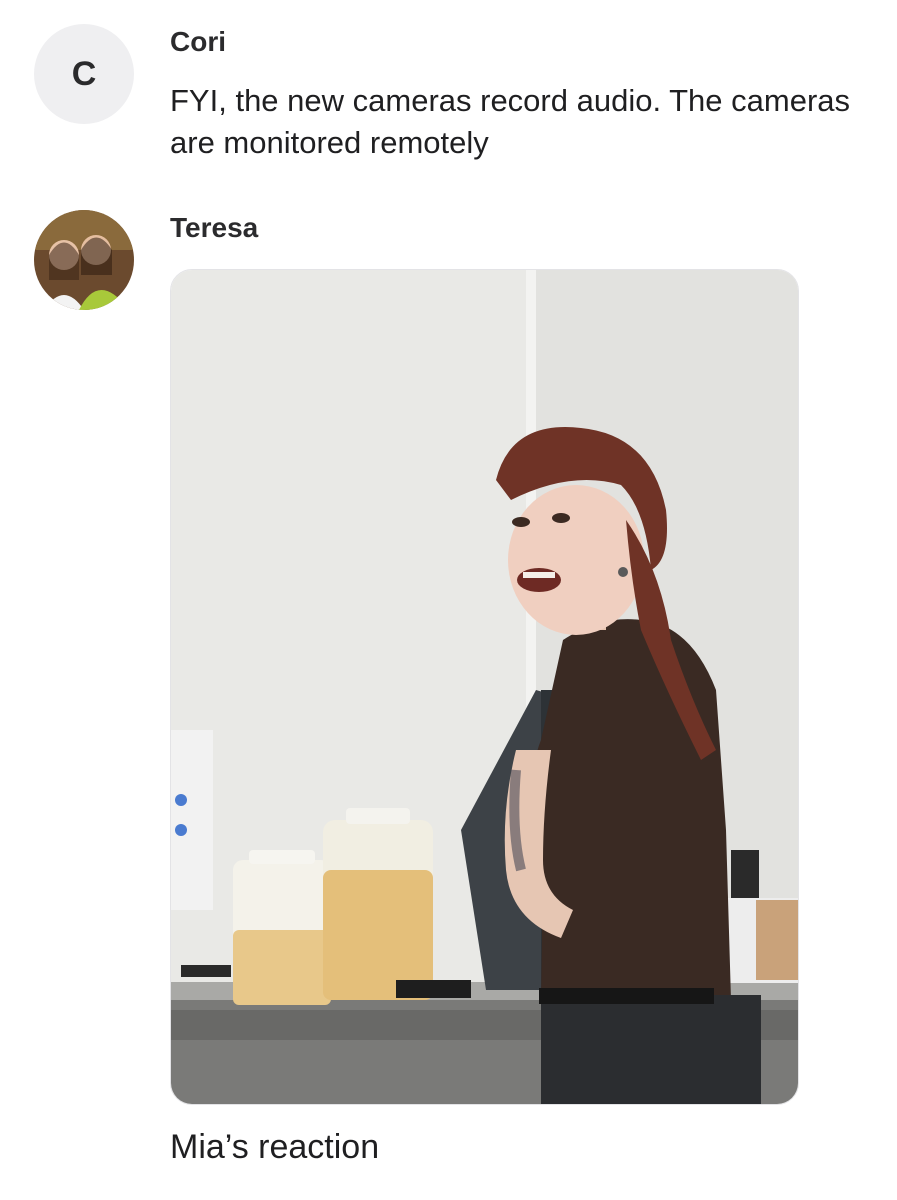 The width and height of the screenshot is (897, 1200). I want to click on photo-caption: Mia’s reaction, so click(274, 1147).